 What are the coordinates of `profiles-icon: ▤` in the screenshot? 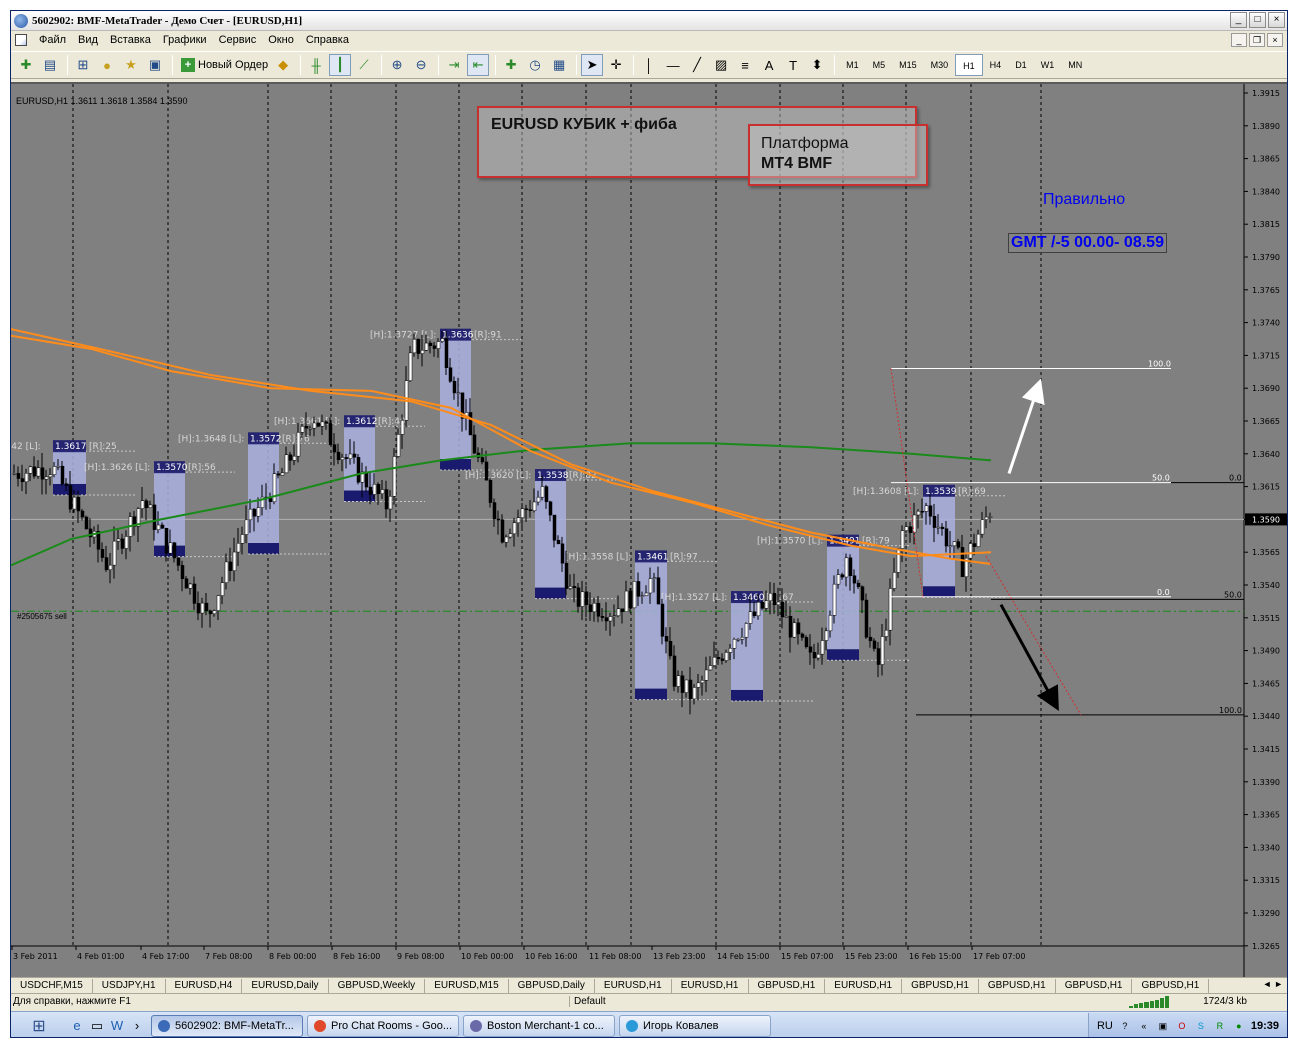 It's located at (50, 65).